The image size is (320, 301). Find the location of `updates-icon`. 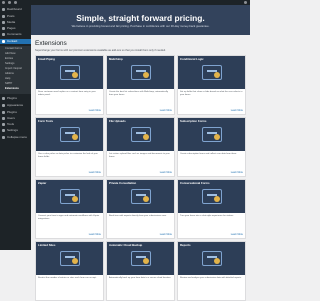

updates-icon is located at coordinates (15, 2).